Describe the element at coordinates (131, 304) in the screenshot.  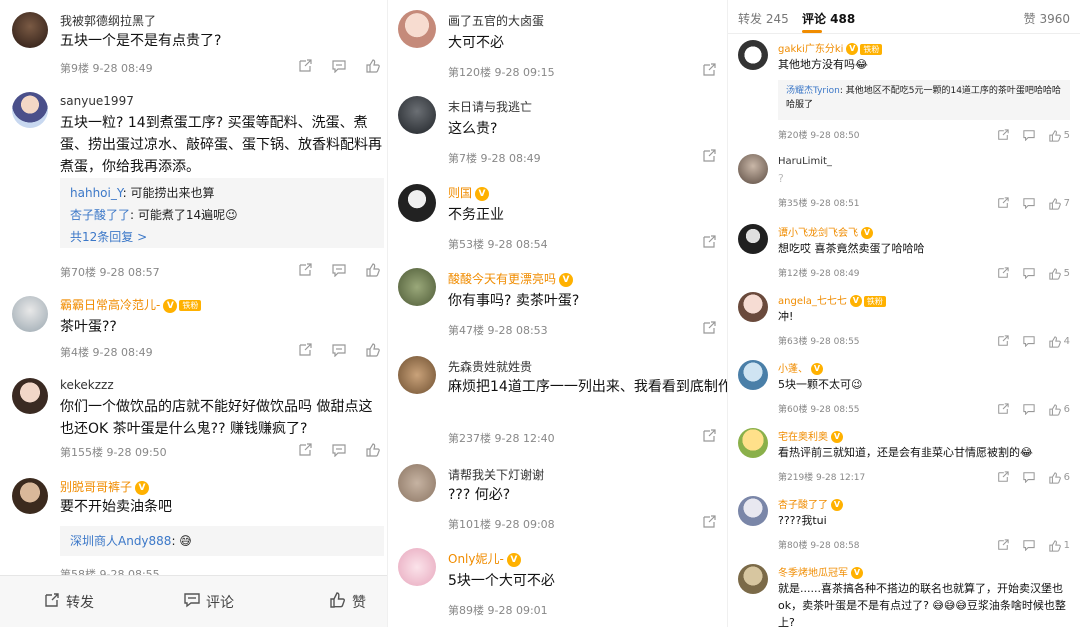
I see `comment-username: 霸霸日常高冷范儿- V 铁粉` at that location.